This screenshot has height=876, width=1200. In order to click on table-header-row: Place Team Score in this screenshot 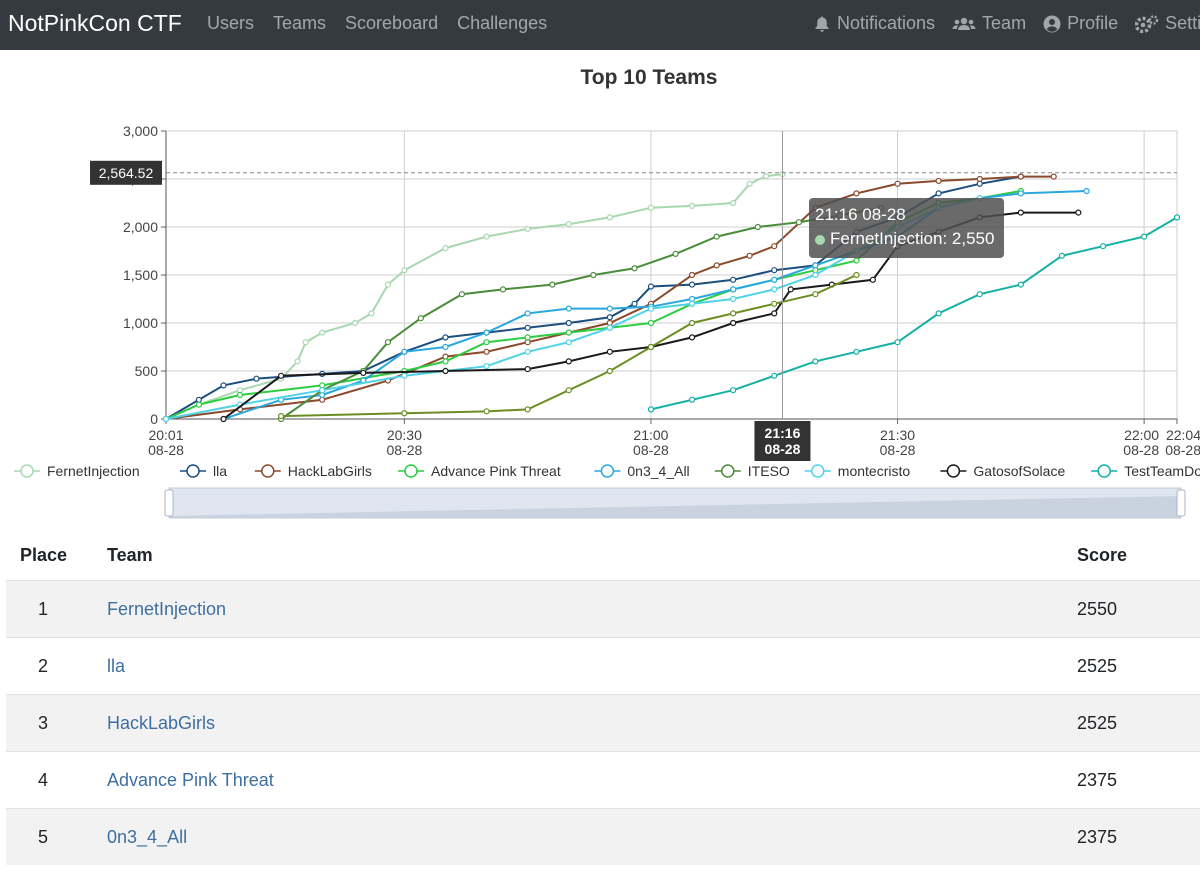, I will do `click(603, 555)`.